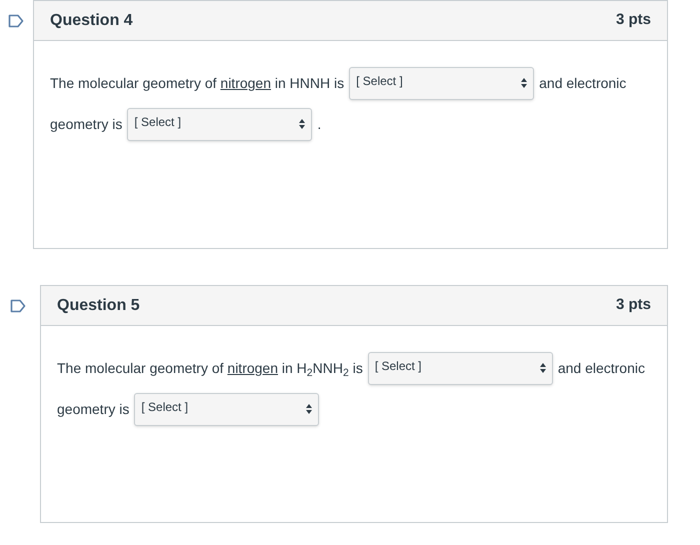 The image size is (700, 545). What do you see at coordinates (91, 20) in the screenshot?
I see `question-title: Question 4` at bounding box center [91, 20].